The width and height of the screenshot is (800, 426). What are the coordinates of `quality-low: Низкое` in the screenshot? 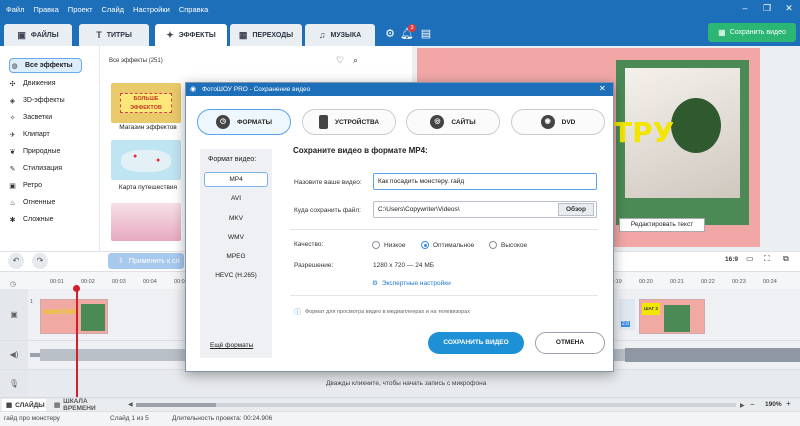 It's located at (388, 245).